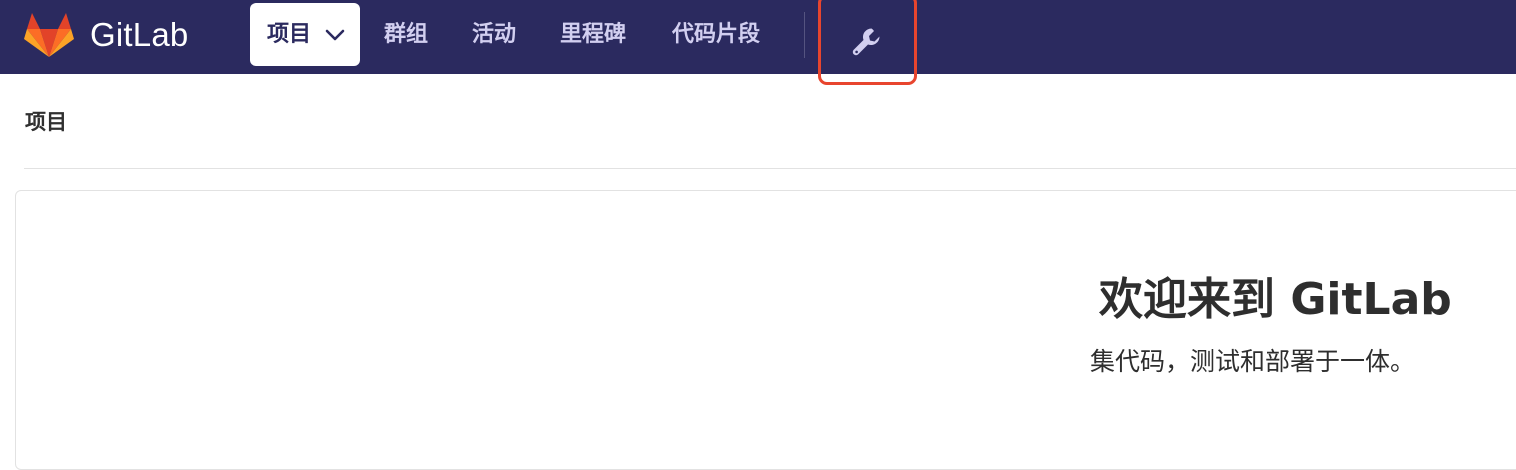  Describe the element at coordinates (46, 122) in the screenshot. I see `breadcrumb-title: 项目` at that location.